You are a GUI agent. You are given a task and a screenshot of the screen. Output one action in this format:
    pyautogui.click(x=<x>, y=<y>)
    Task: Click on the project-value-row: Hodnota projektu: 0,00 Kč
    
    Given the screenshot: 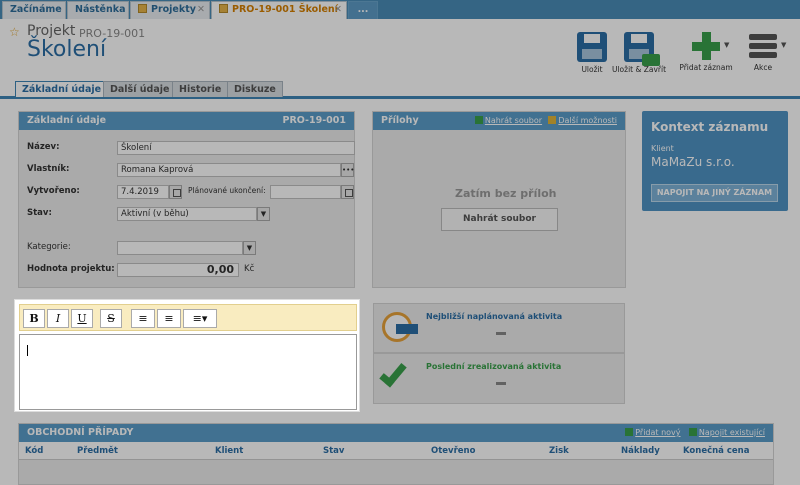 What is the action you would take?
    pyautogui.click(x=192, y=270)
    